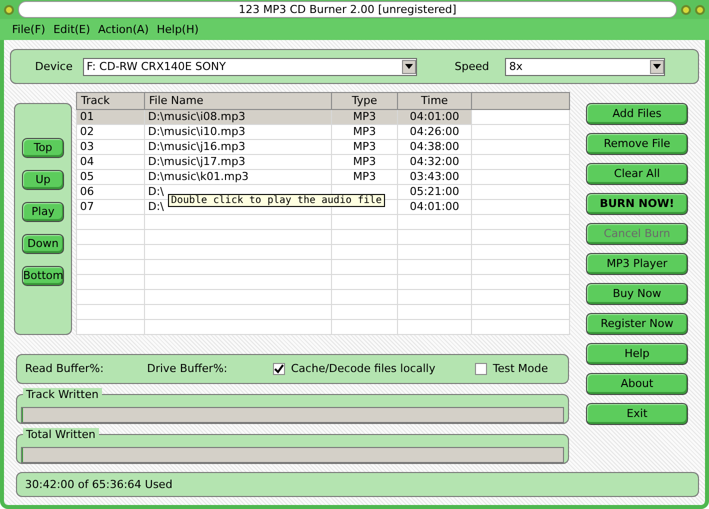 This screenshot has width=709, height=509. I want to click on move-button: Play, so click(43, 212).